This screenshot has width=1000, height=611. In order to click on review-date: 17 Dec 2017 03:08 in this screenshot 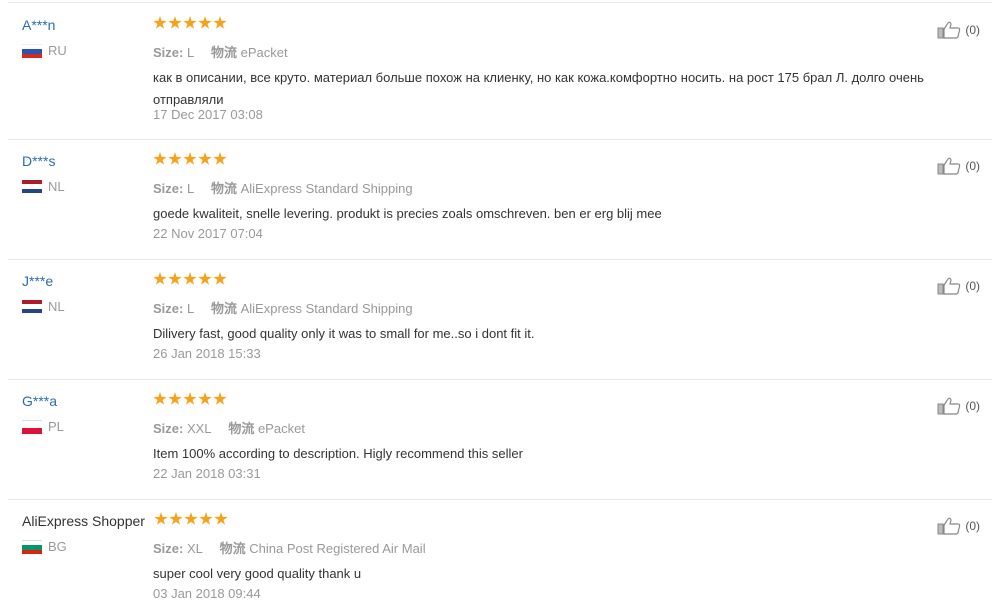, I will do `click(208, 114)`.